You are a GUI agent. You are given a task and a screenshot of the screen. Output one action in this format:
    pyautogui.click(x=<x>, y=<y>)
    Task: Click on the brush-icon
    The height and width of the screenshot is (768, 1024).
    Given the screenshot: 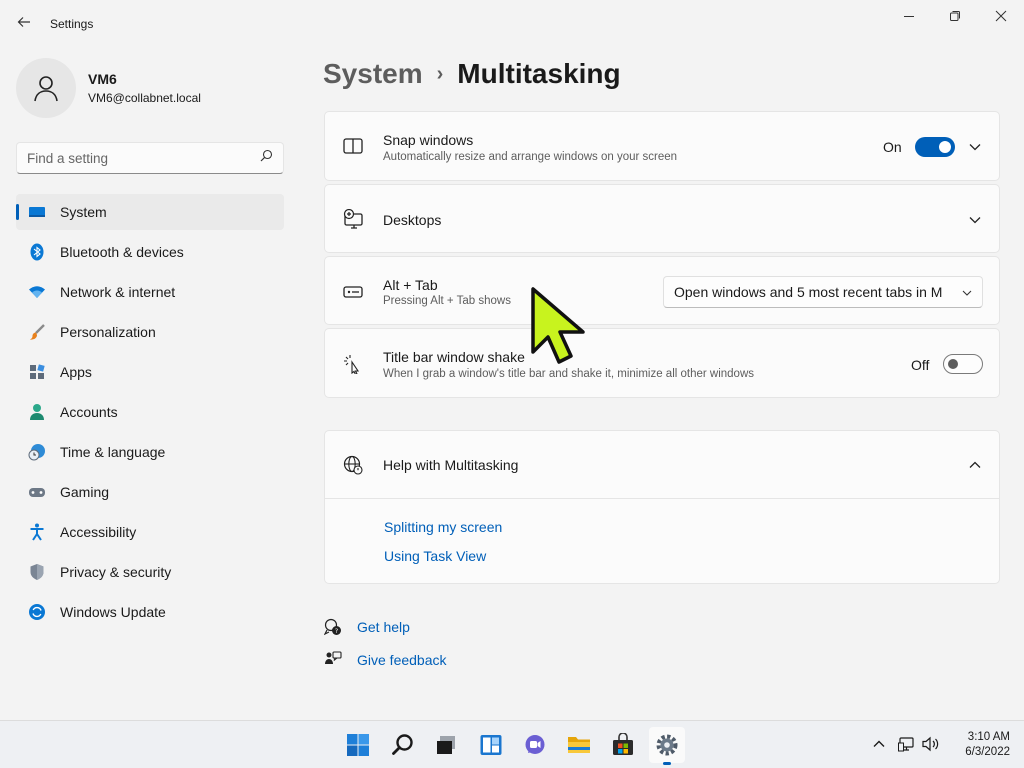 What is the action you would take?
    pyautogui.click(x=37, y=332)
    